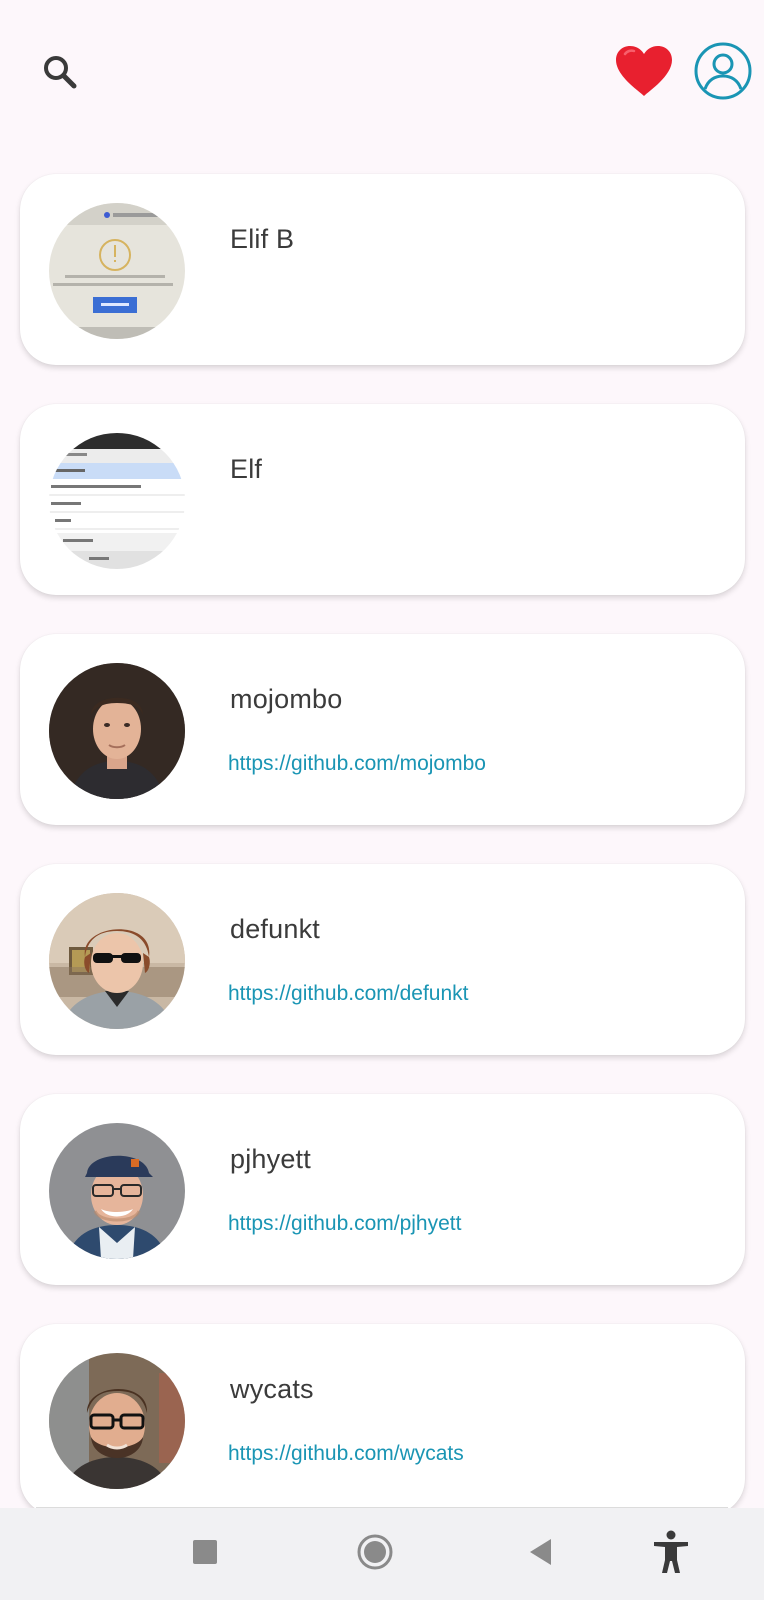 Image resolution: width=764 pixels, height=1600 pixels. I want to click on recents-button, so click(205, 1554).